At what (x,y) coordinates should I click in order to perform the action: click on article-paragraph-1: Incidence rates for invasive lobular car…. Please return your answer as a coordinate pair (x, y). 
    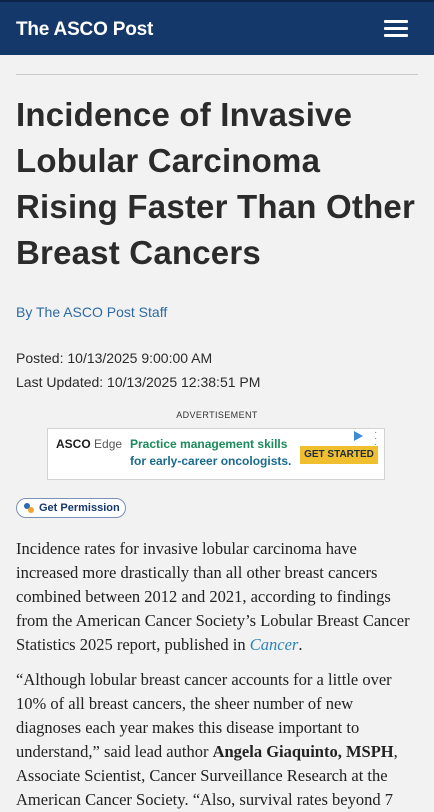
    Looking at the image, I should click on (213, 596).